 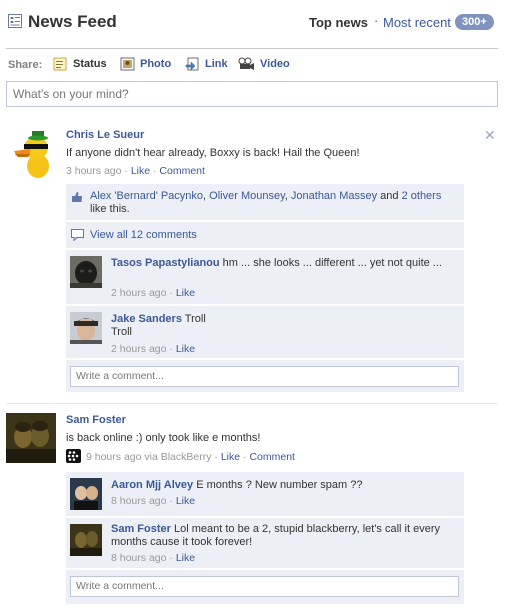 What do you see at coordinates (146, 196) in the screenshot?
I see `liker-link: Alex 'Bernard' Pacynko` at bounding box center [146, 196].